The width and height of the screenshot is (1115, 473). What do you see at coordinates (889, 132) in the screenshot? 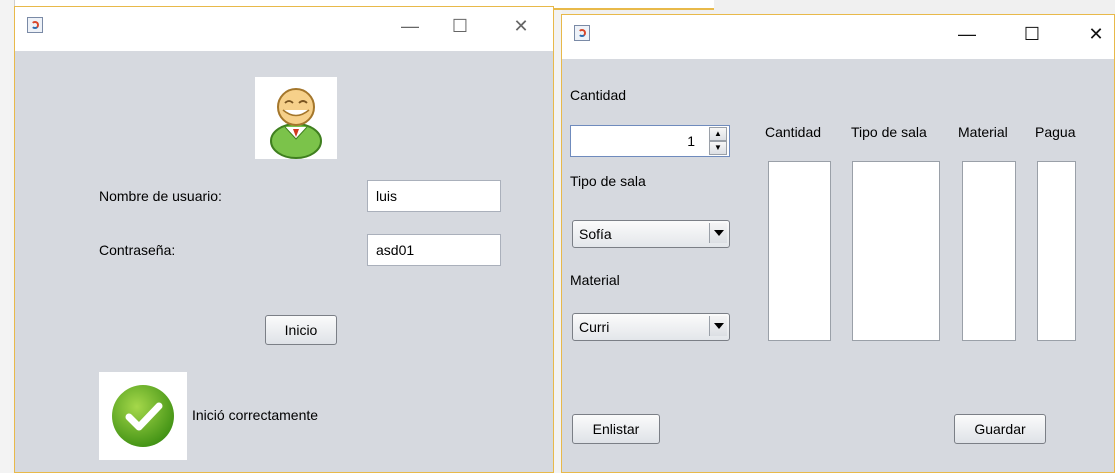
I see `column-header-tipo: Tipo de sala` at bounding box center [889, 132].